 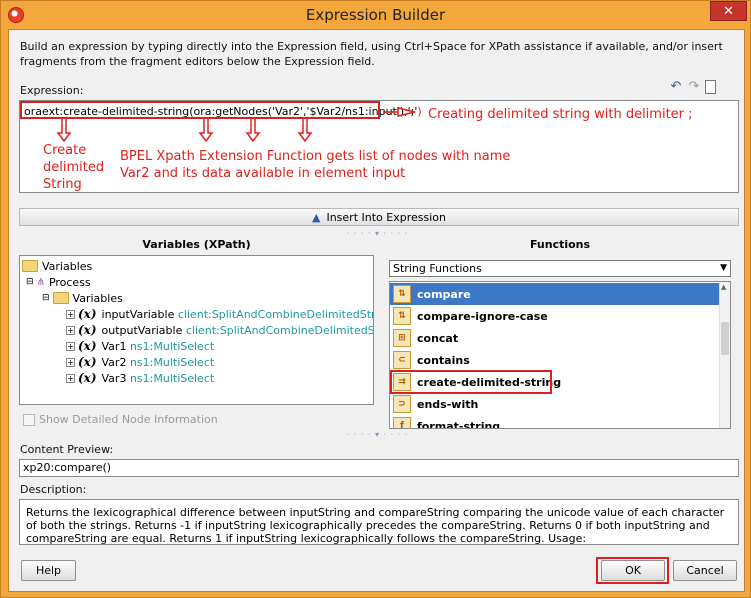 I want to click on function-label: ends-with, so click(x=448, y=404).